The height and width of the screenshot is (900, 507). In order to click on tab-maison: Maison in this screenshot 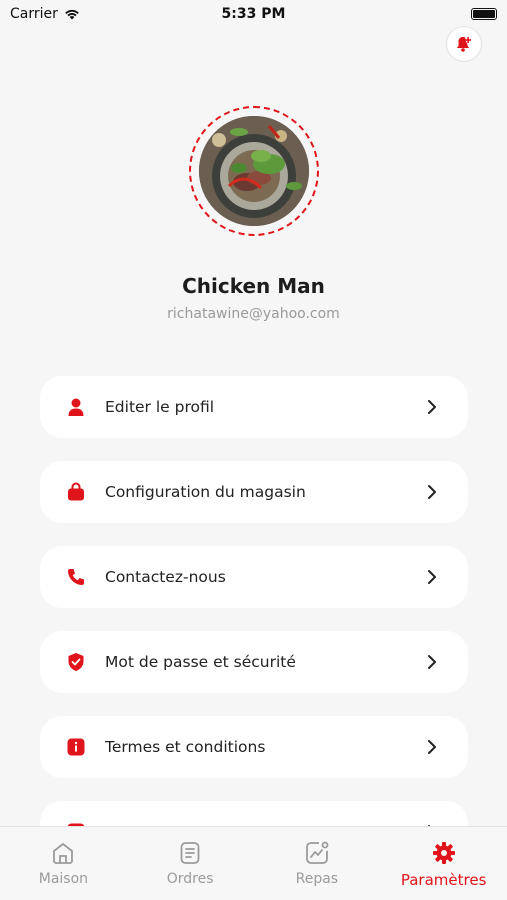, I will do `click(63, 863)`.